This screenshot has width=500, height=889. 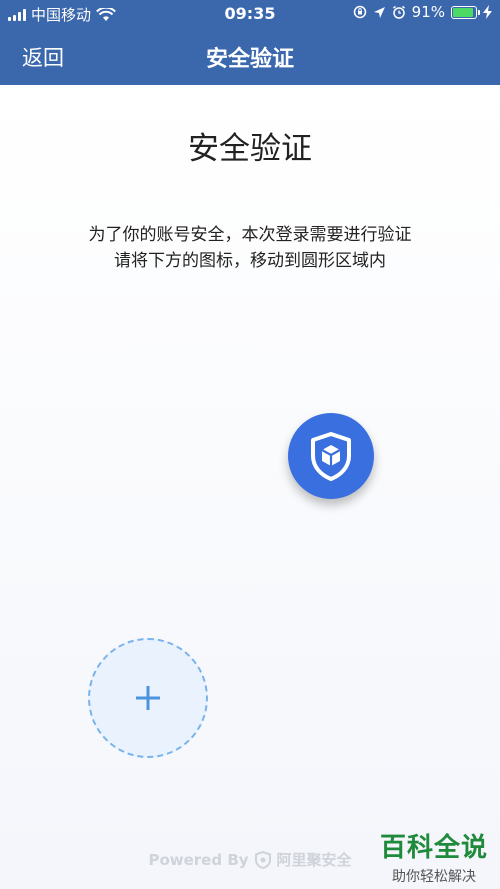 I want to click on watermark: 百科全说 助你轻松解决, so click(x=434, y=856).